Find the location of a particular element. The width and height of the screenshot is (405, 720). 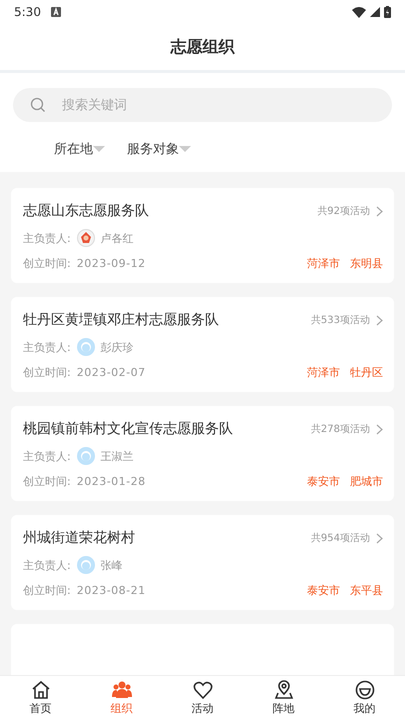

founded-date: 2023-02-07 is located at coordinates (111, 372).